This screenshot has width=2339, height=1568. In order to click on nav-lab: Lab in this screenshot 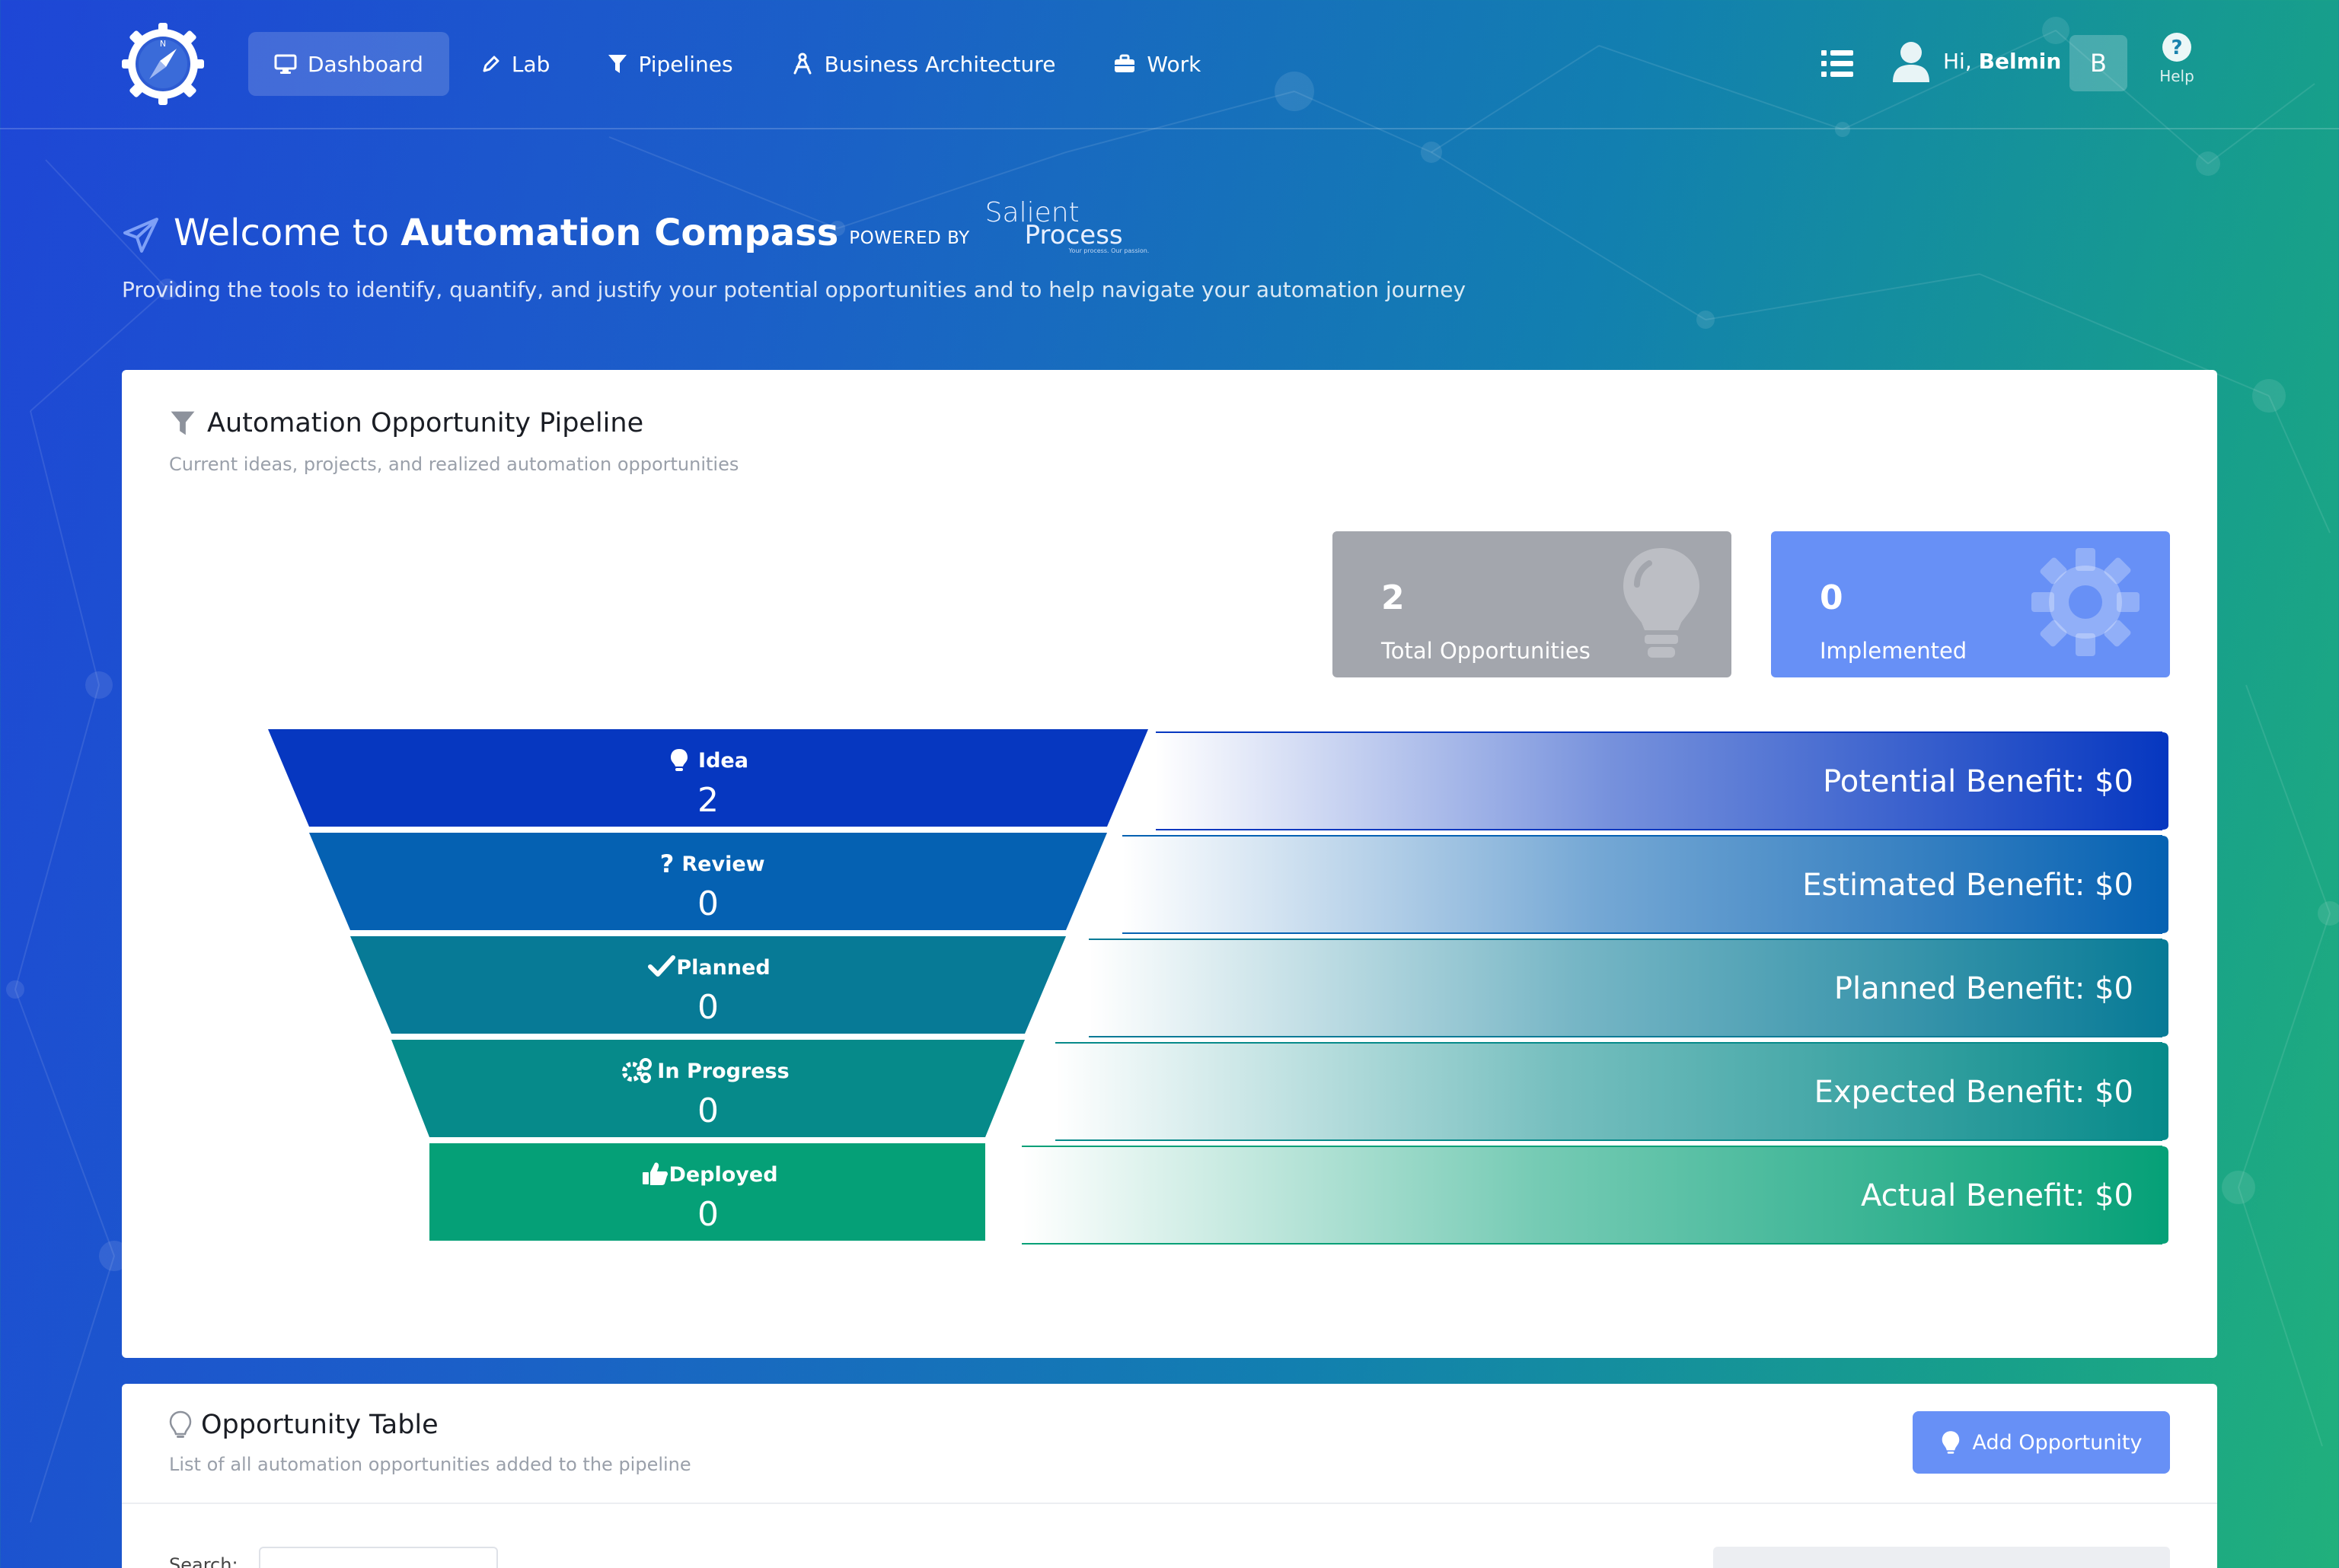, I will do `click(515, 64)`.